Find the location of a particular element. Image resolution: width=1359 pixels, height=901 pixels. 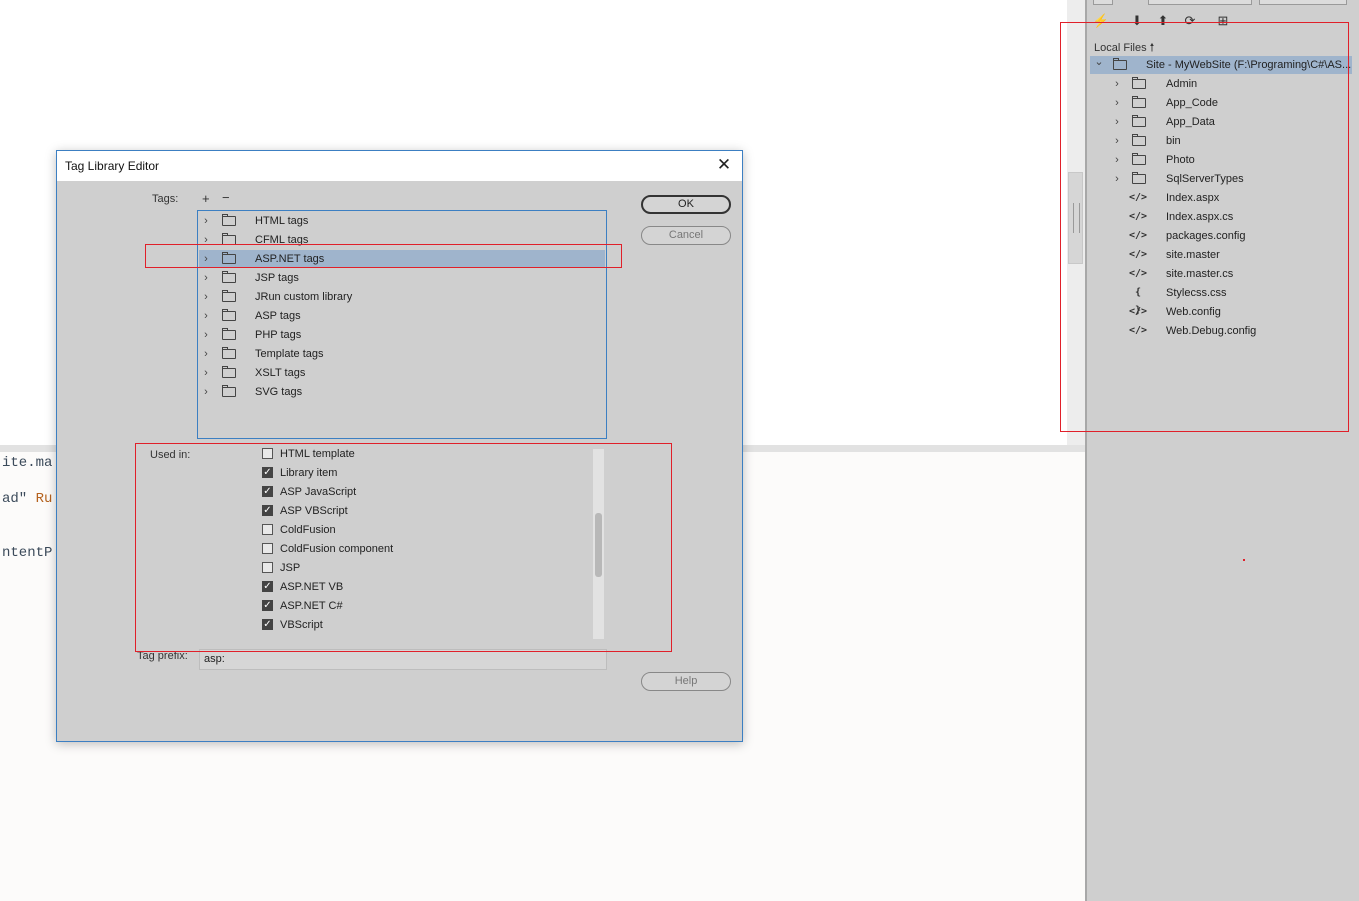

file-tree-item: </> Web.config is located at coordinates (1221, 312).